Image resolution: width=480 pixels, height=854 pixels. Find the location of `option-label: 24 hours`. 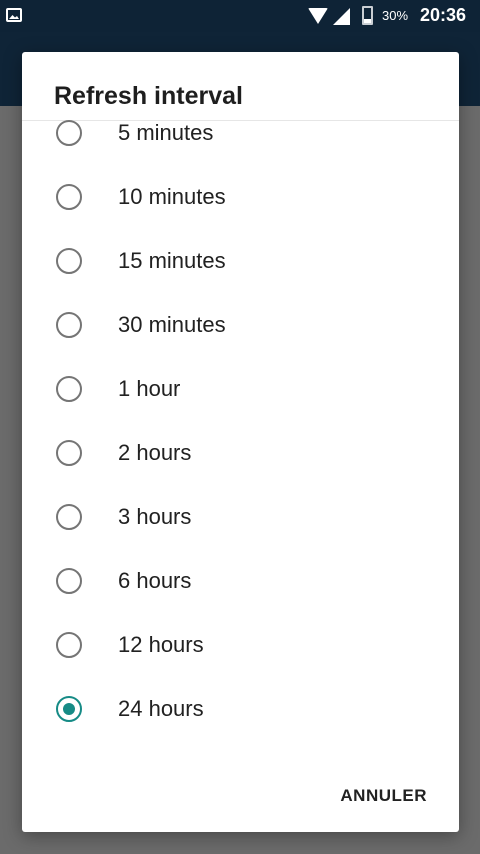

option-label: 24 hours is located at coordinates (161, 708).